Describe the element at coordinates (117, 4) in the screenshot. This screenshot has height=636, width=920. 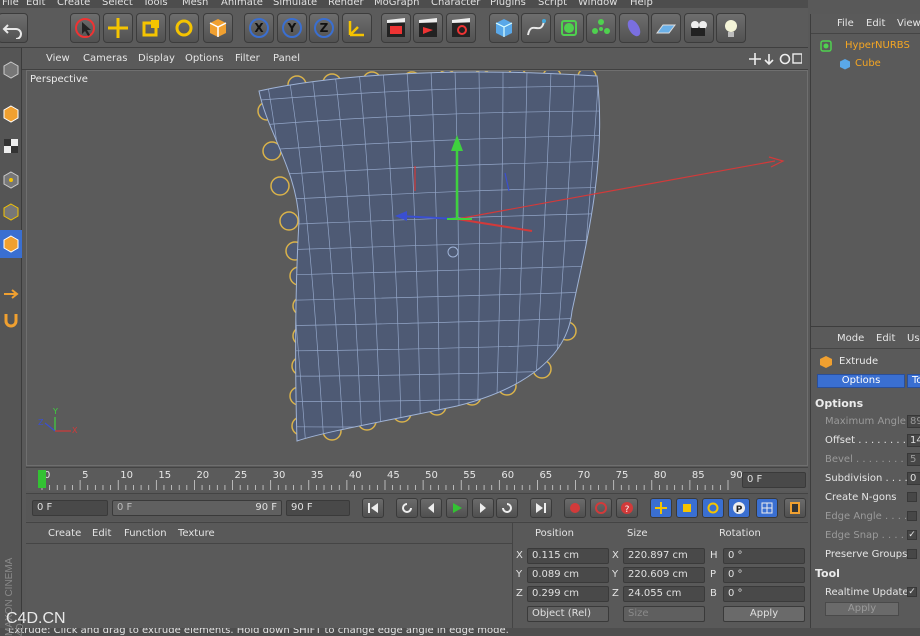
I see `menu-select: Select` at that location.